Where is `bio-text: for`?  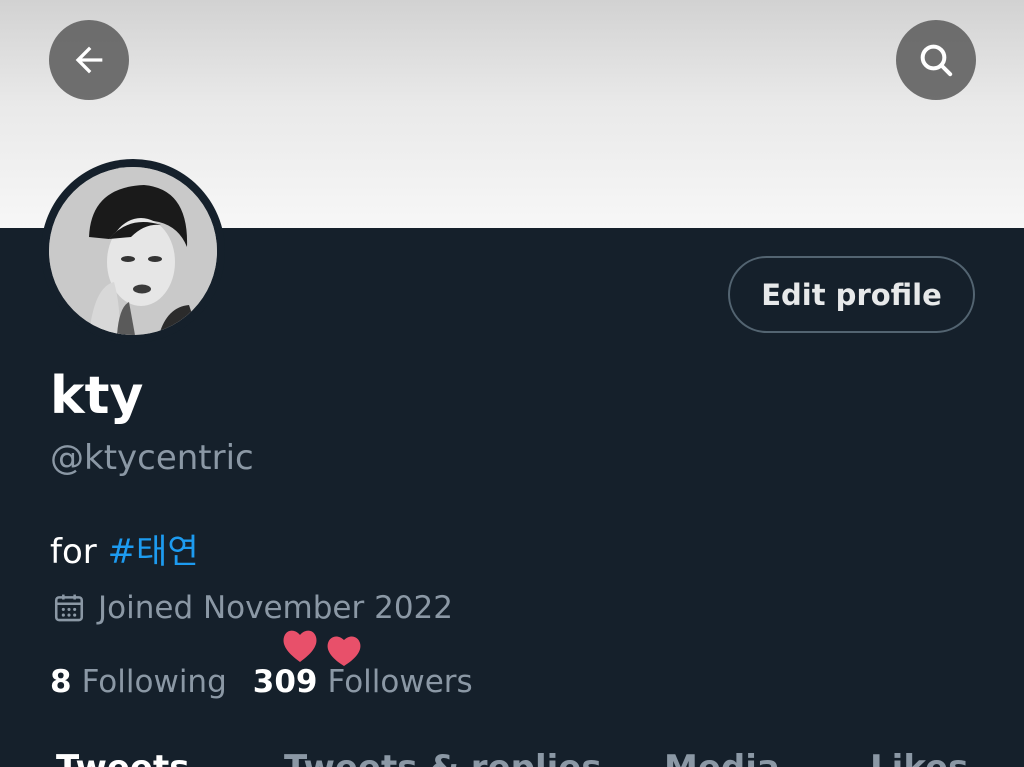 bio-text: for is located at coordinates (79, 552).